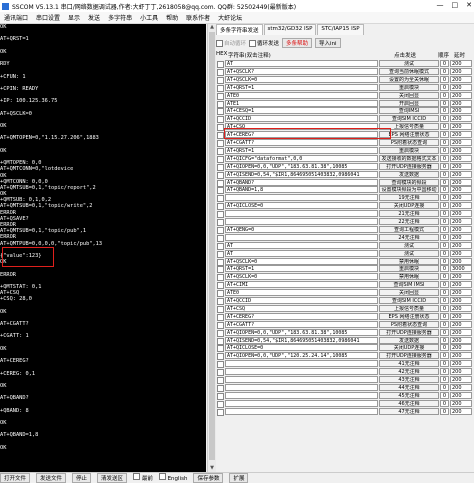 This screenshot has height=483, width=474. I want to click on send-button: 设置的为全关休眠, so click(409, 79).